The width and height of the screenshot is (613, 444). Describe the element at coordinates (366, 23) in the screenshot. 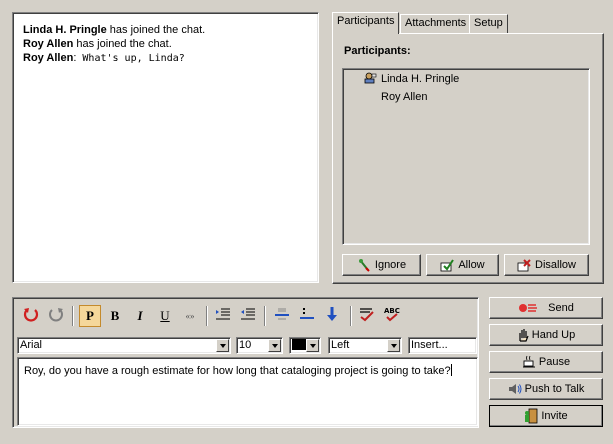

I see `tab-participants: Participants` at that location.